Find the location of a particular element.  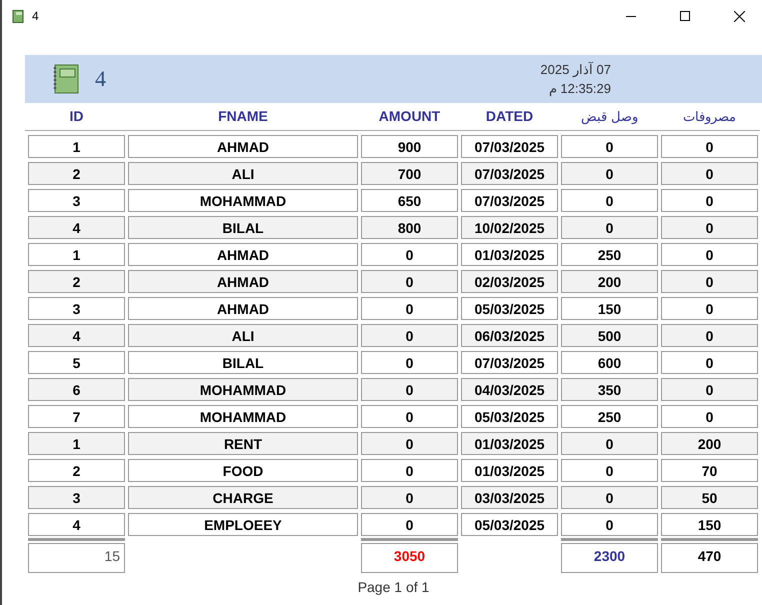

total-cell: 15 is located at coordinates (76, 558).